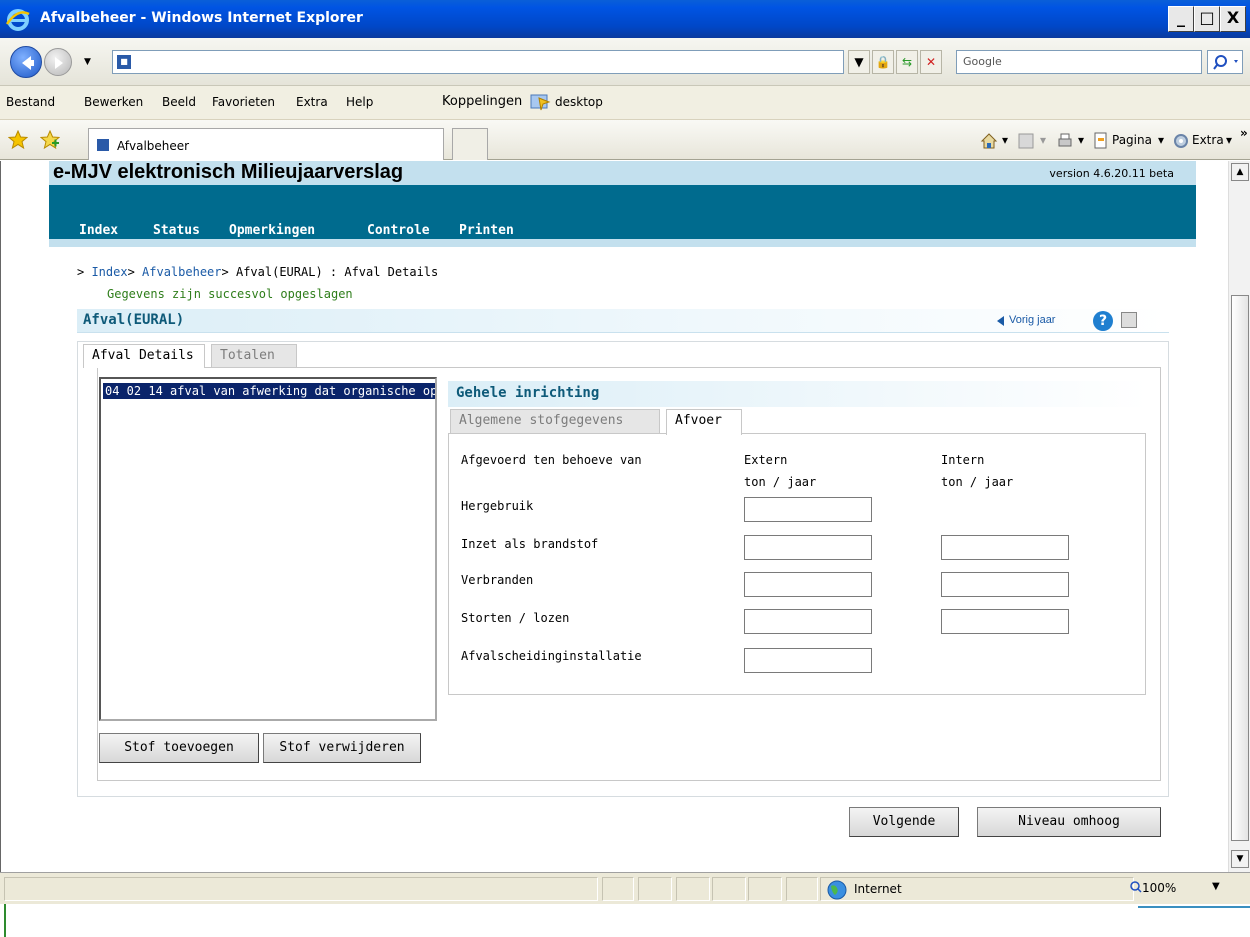  I want to click on breadcrumb-current: Afval(EURAL) : Afval Details, so click(337, 272).